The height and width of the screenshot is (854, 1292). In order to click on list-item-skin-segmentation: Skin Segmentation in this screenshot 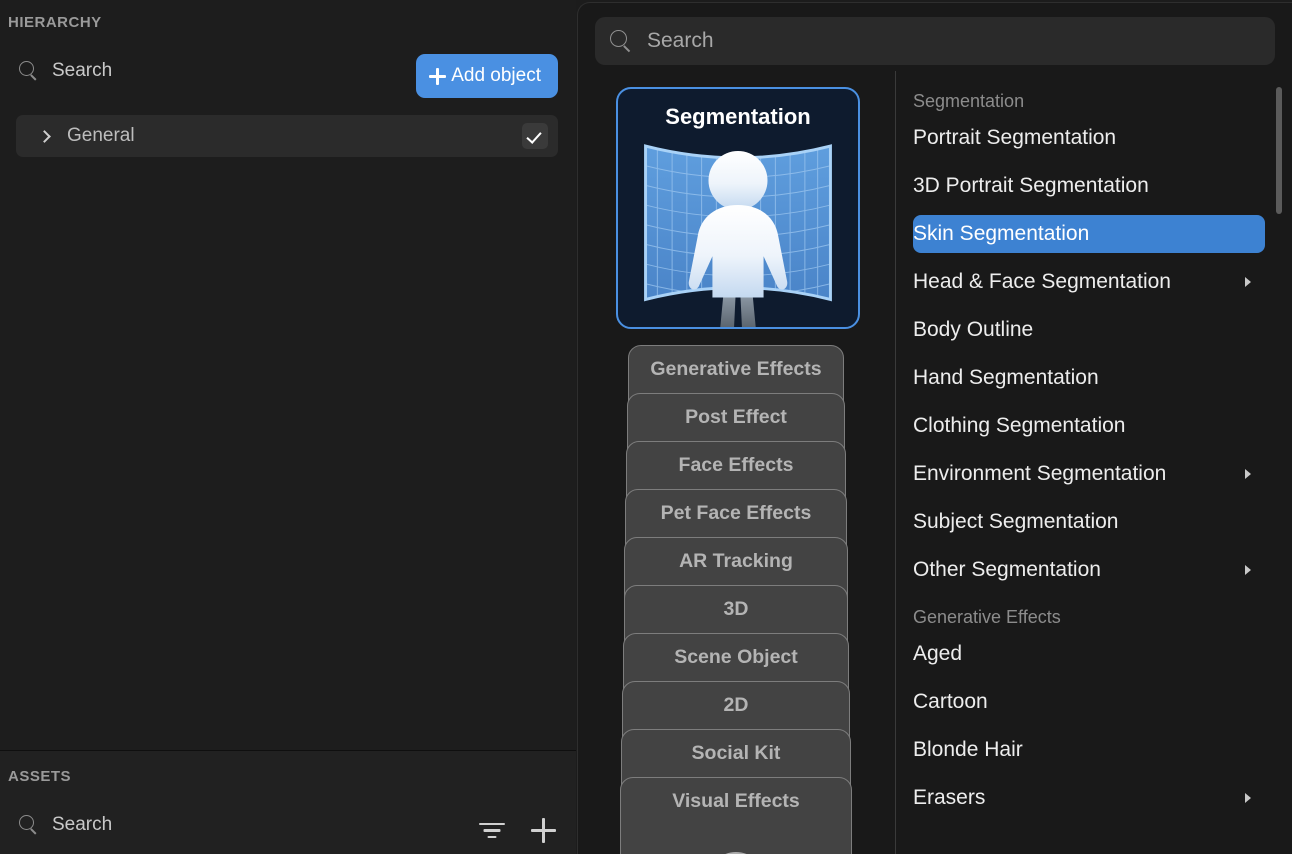, I will do `click(1089, 234)`.